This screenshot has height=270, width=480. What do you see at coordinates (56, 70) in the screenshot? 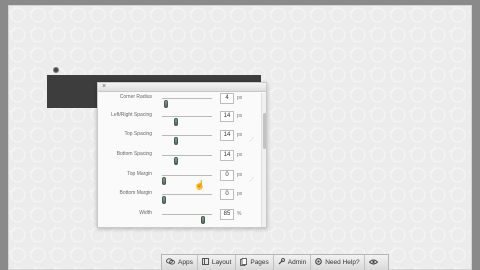
I see `block-drag-handle` at bounding box center [56, 70].